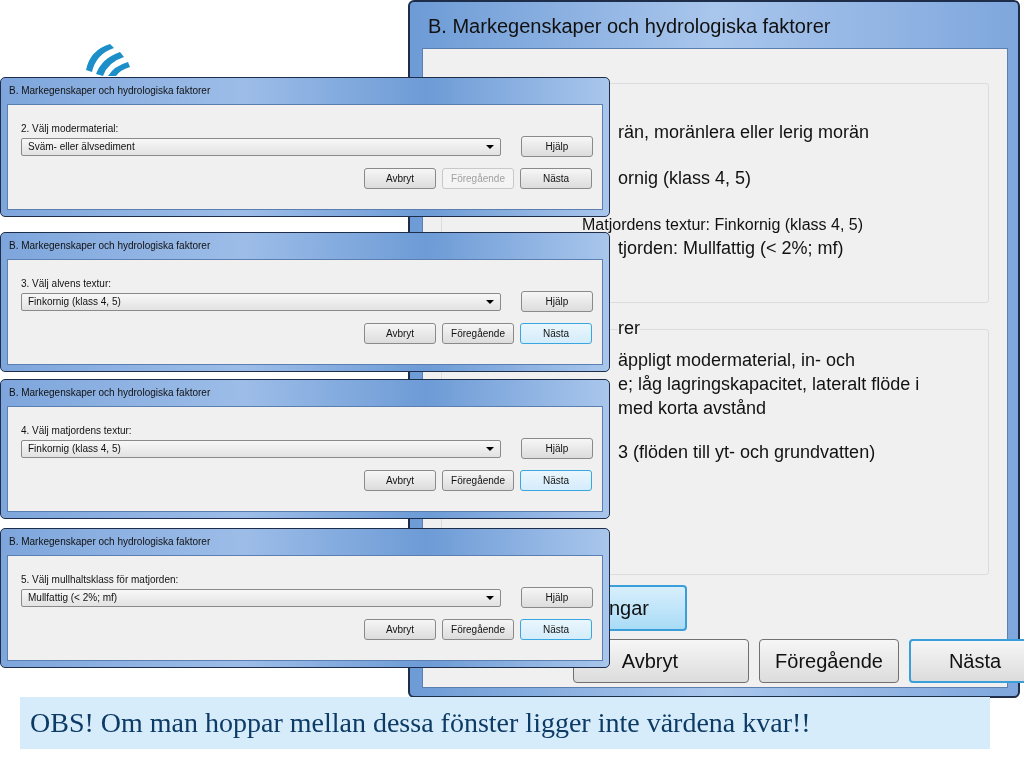 The height and width of the screenshot is (768, 1024). What do you see at coordinates (731, 248) in the screenshot?
I see `summary-line: tjorden: Mullfattig (< 2%; mf)` at bounding box center [731, 248].